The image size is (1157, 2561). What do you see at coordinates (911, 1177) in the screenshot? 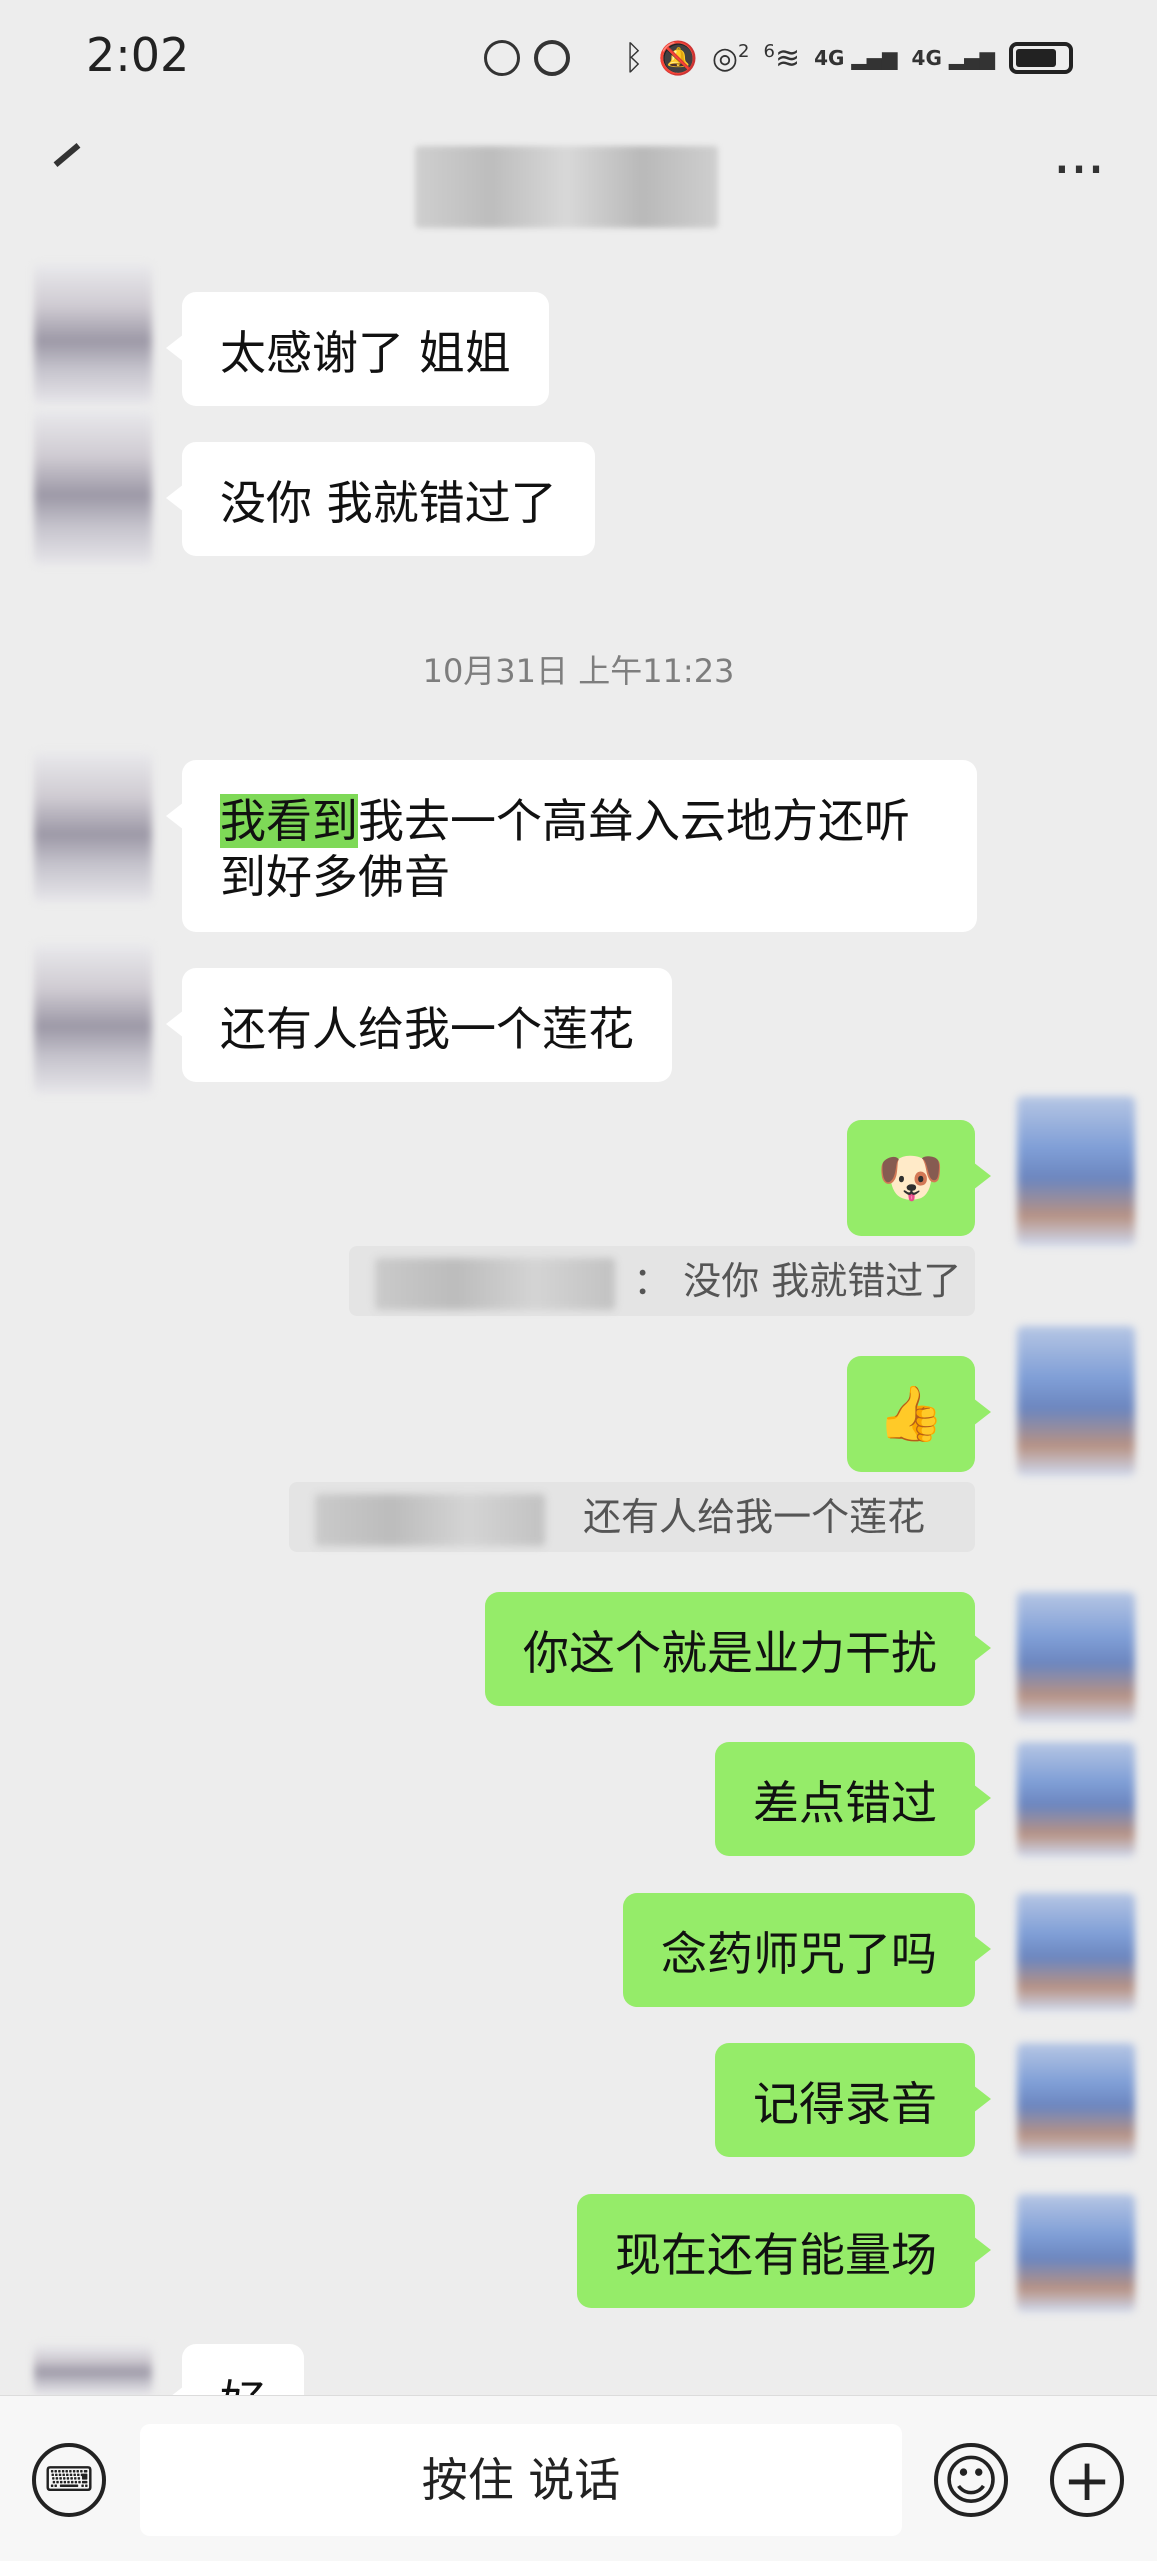
I see `doge-emoji-icon: 🐶` at bounding box center [911, 1177].